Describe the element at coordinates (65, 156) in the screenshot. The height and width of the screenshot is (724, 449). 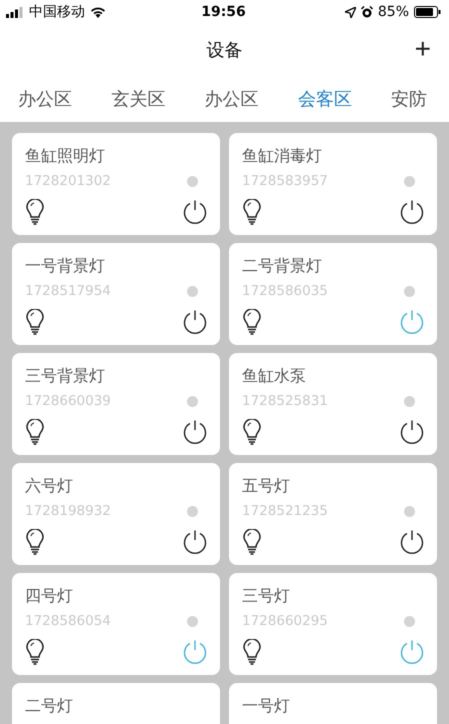
I see `device-name: 鱼缸照明灯` at that location.